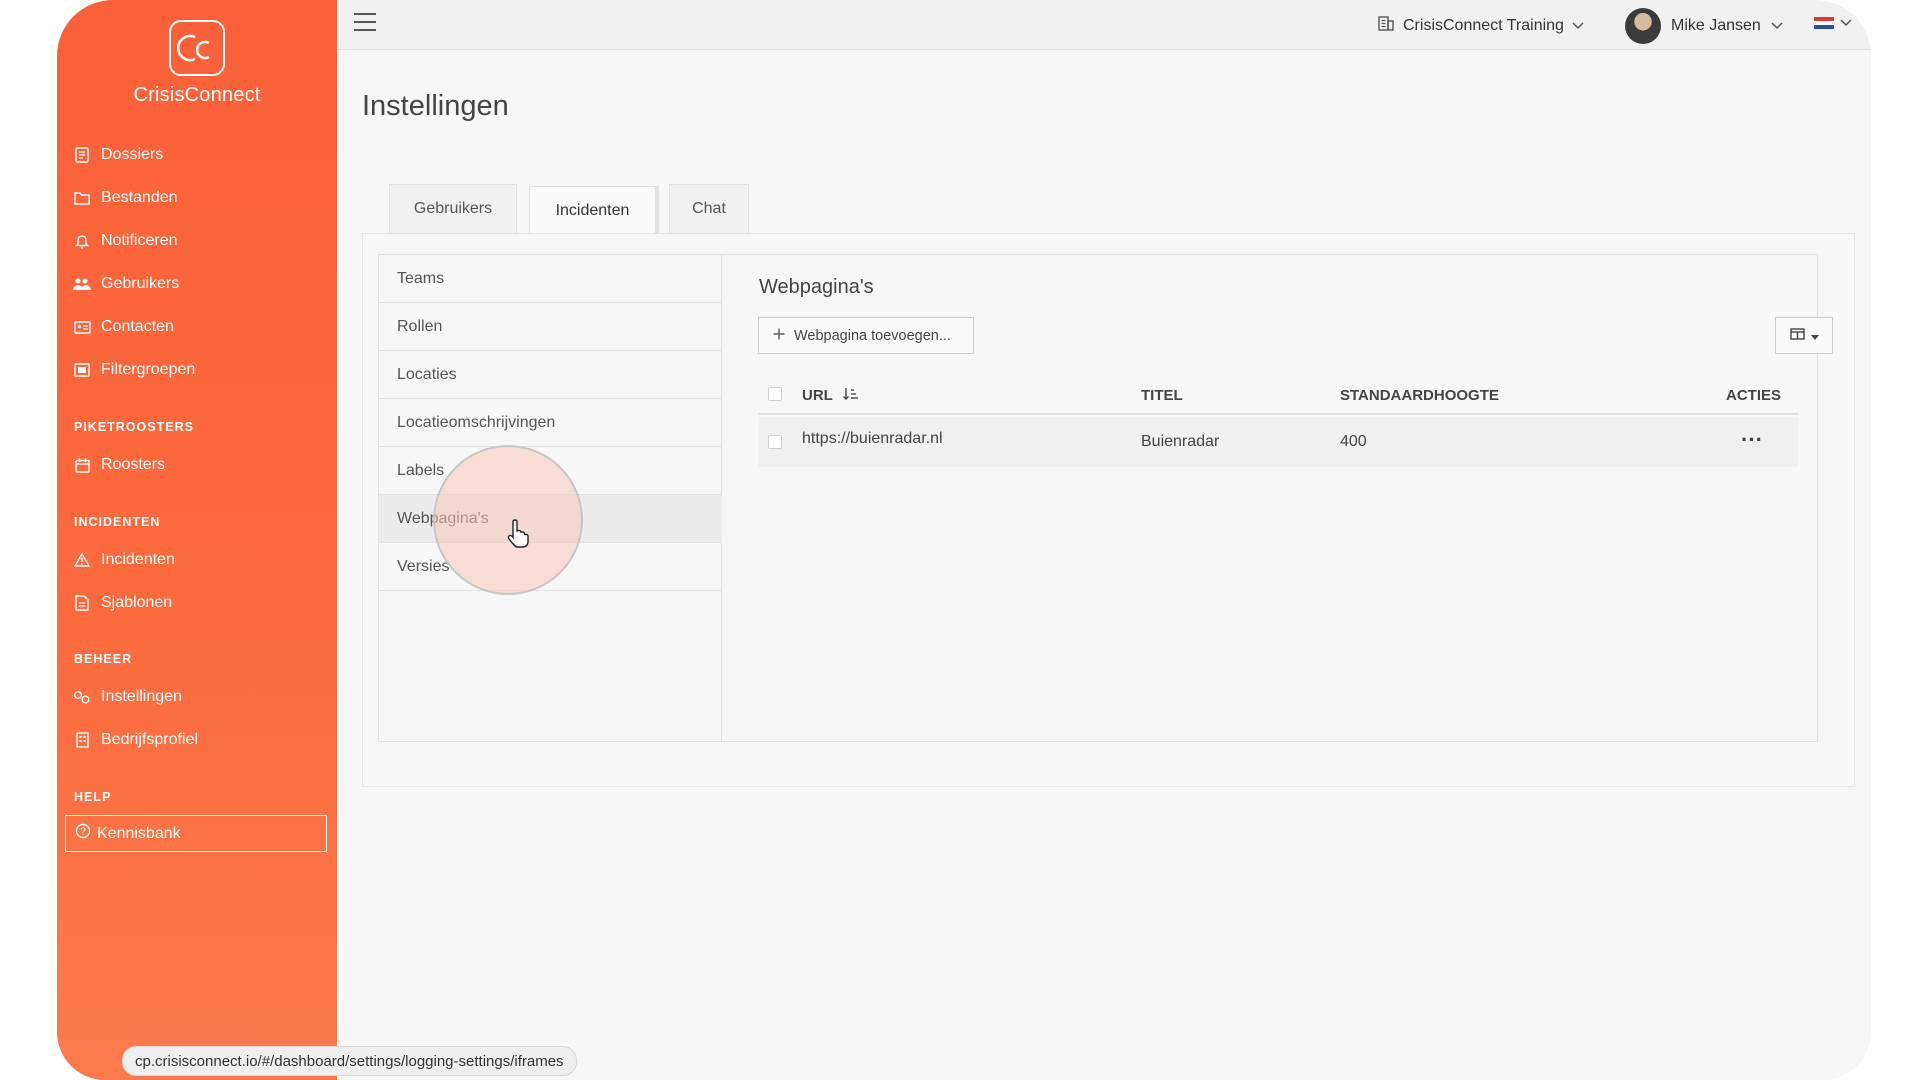 This screenshot has height=1080, width=1920. I want to click on sidebar-item-roosters: Roosters, so click(119, 465).